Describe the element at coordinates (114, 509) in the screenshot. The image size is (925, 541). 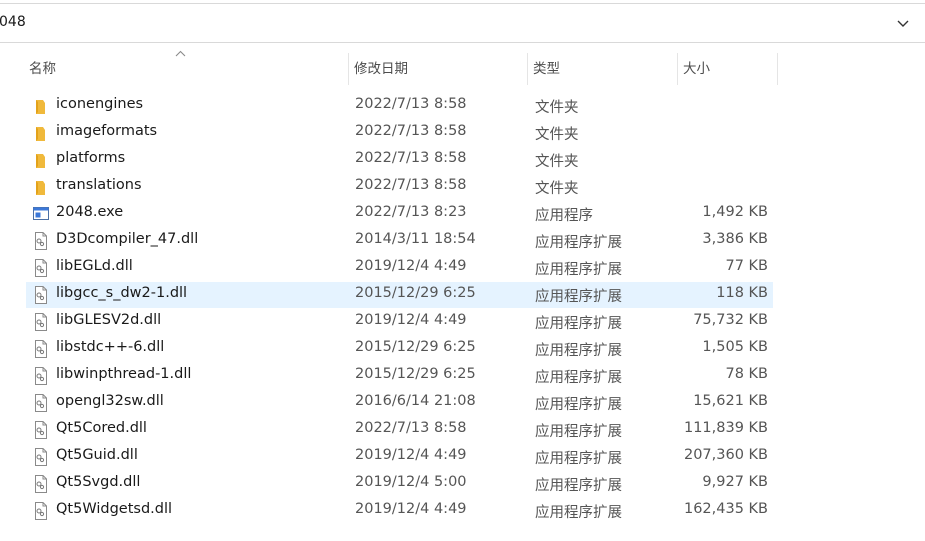
I see `file-name: Qt5Widgetsd.dll` at that location.